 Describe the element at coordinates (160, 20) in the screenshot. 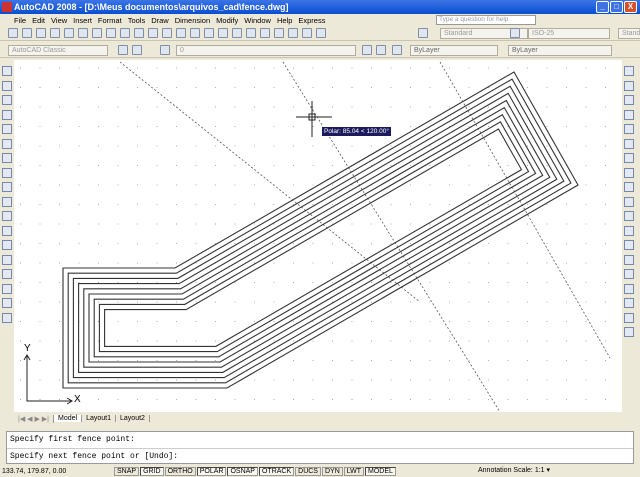

I see `menu-draw: Draw` at that location.